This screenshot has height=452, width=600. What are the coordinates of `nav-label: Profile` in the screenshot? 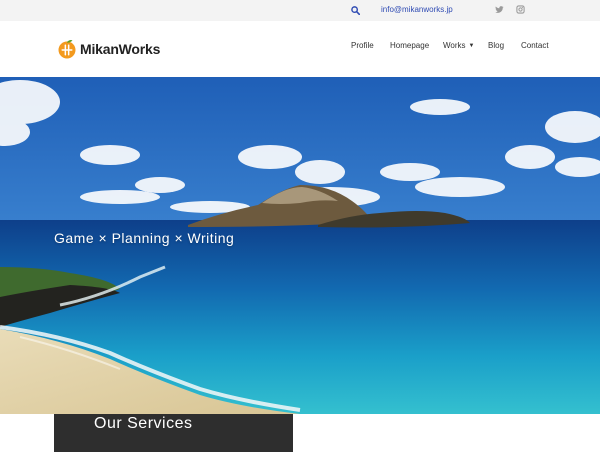 It's located at (362, 45).